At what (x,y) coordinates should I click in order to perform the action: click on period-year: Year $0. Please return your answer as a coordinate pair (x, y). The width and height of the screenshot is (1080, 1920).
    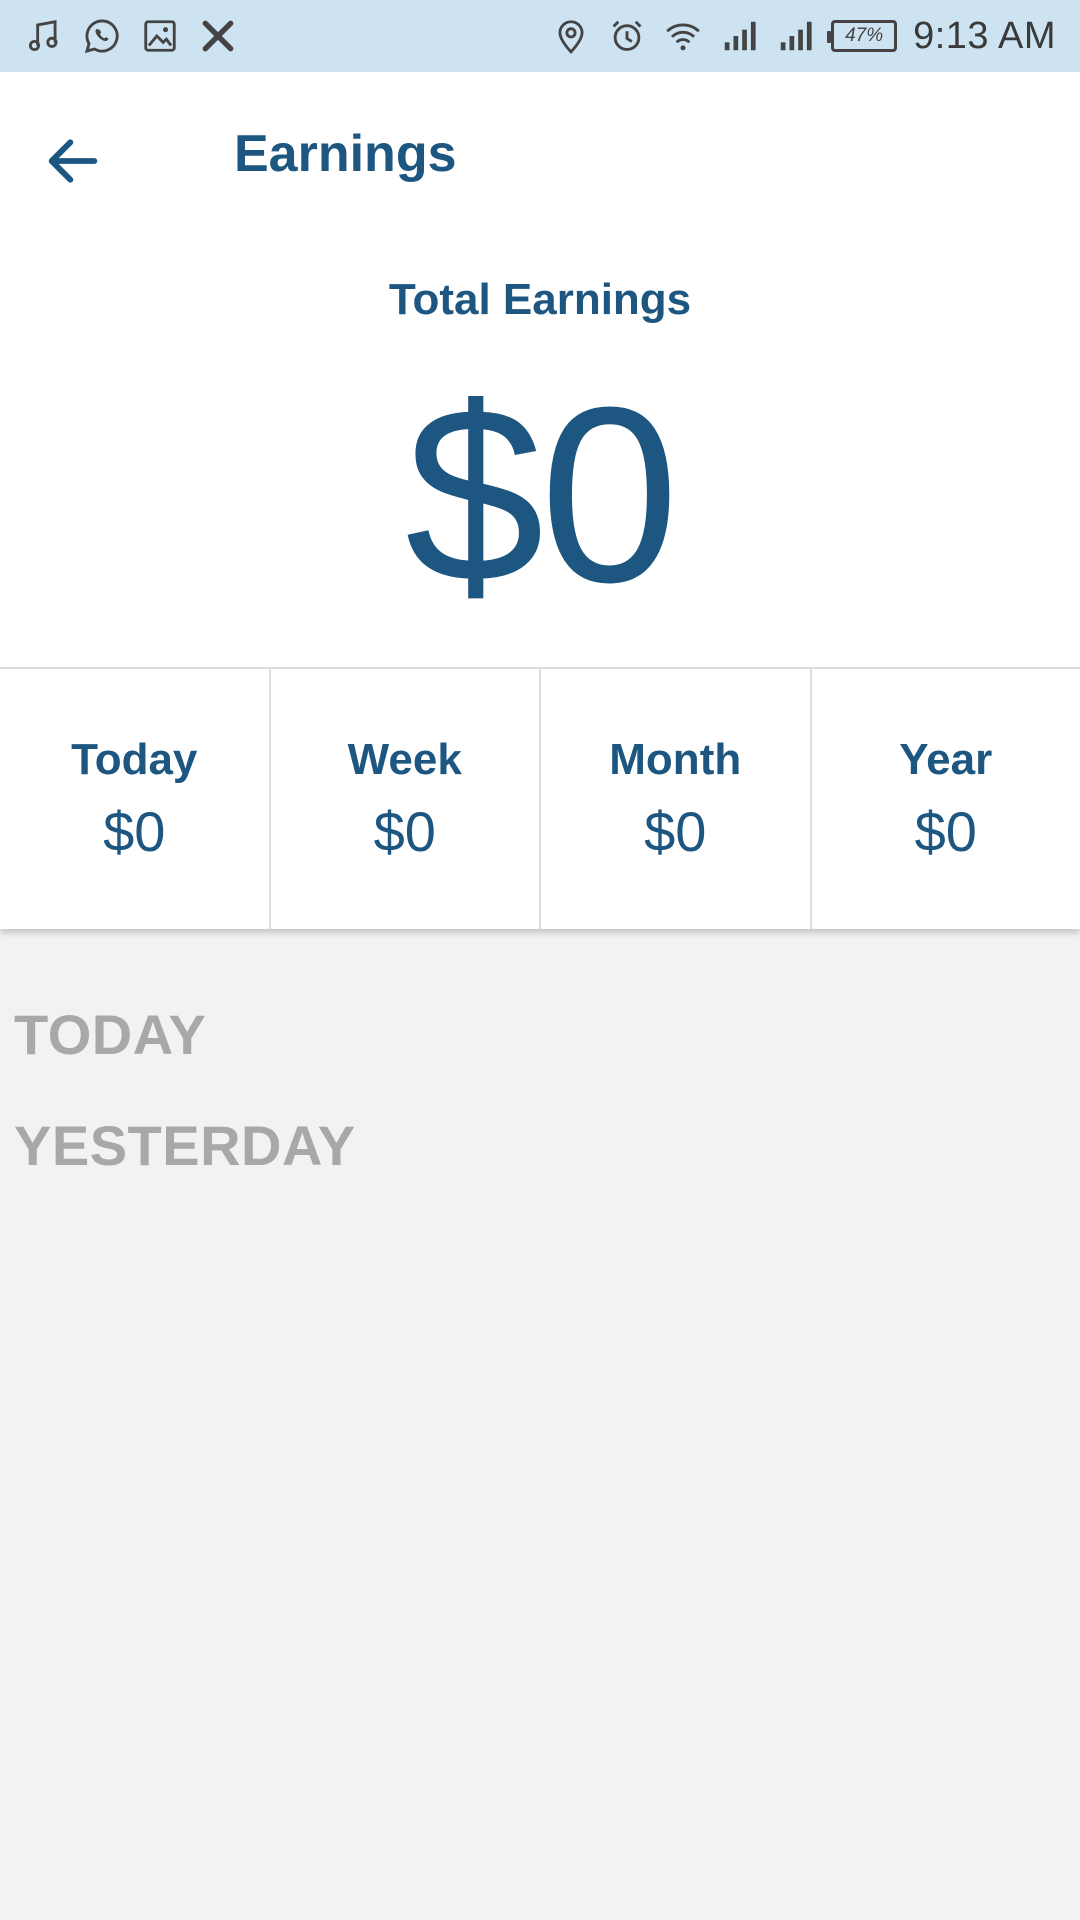
    Looking at the image, I should click on (946, 799).